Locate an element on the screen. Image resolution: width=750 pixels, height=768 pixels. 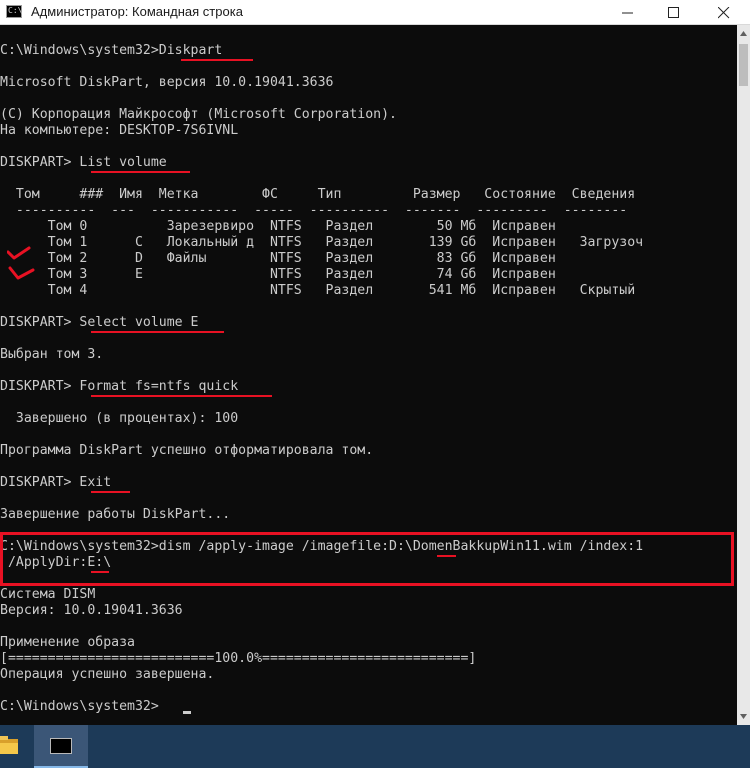
minimize-icon is located at coordinates (627, 13).